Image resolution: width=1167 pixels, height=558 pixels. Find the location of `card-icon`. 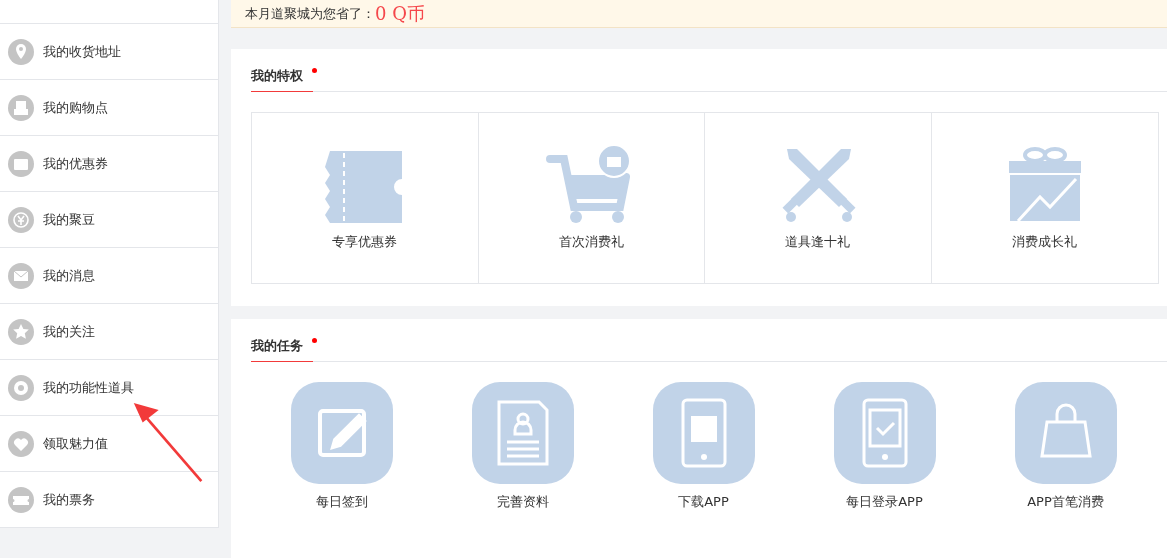

card-icon is located at coordinates (21, 163).